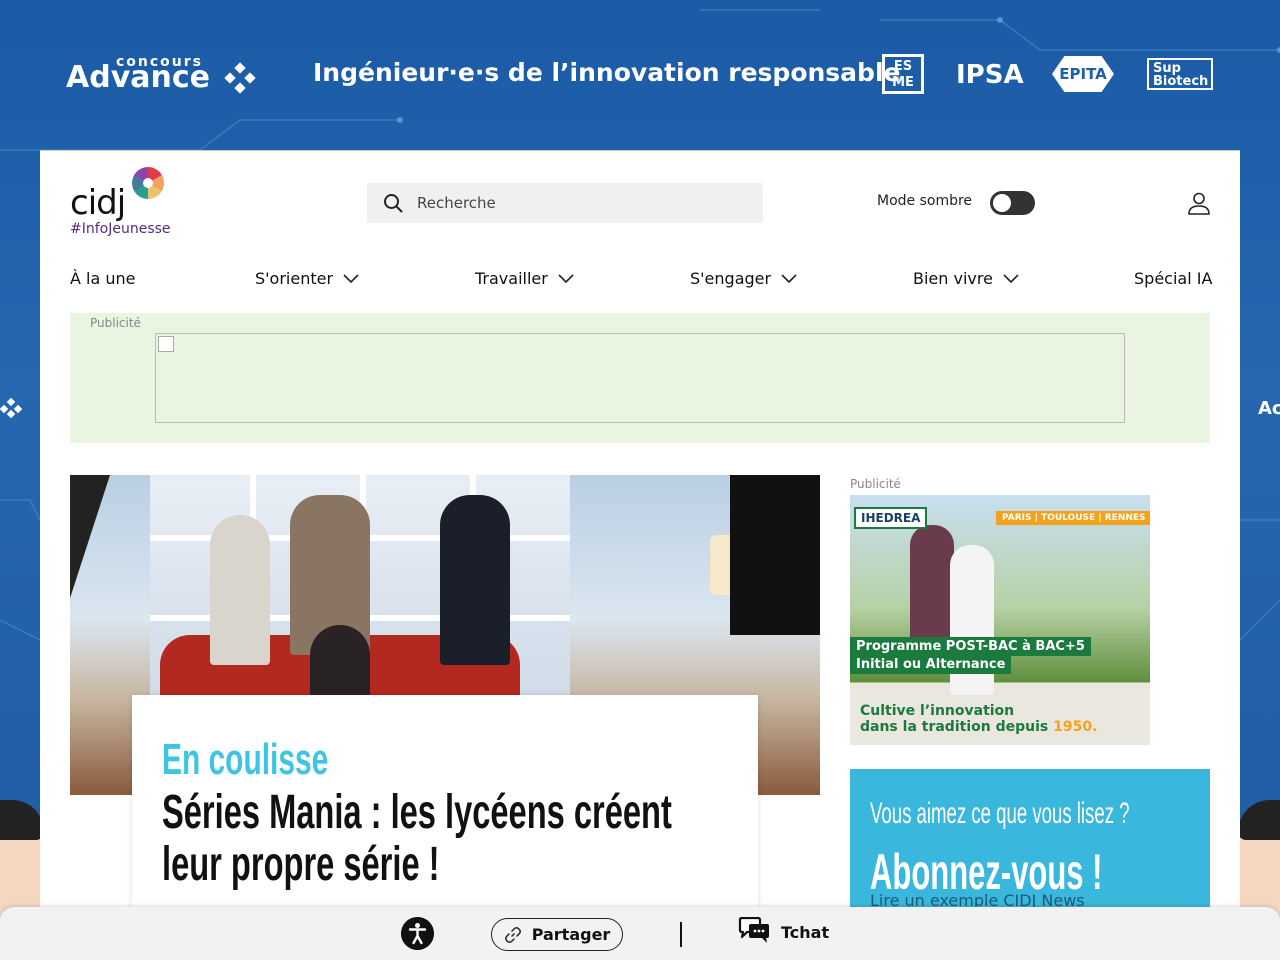  I want to click on search-icon, so click(393, 203).